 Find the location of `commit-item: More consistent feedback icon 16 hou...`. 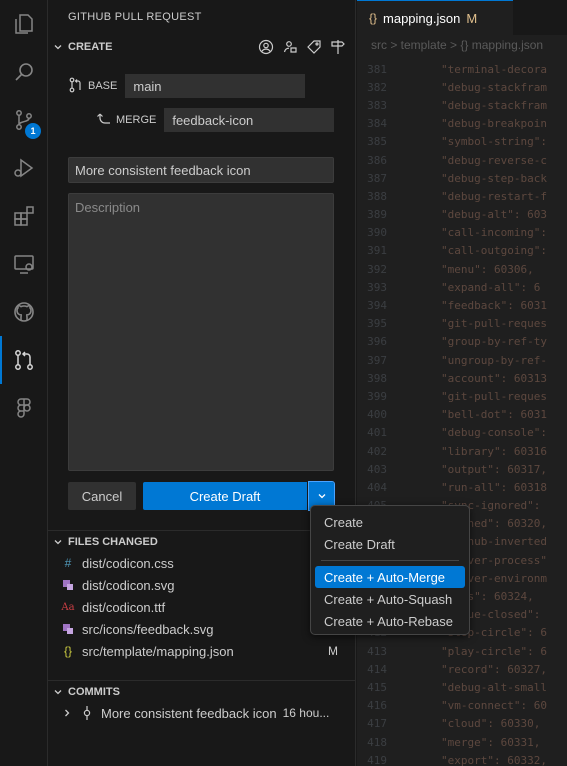

commit-item: More consistent feedback icon 16 hou... is located at coordinates (202, 713).